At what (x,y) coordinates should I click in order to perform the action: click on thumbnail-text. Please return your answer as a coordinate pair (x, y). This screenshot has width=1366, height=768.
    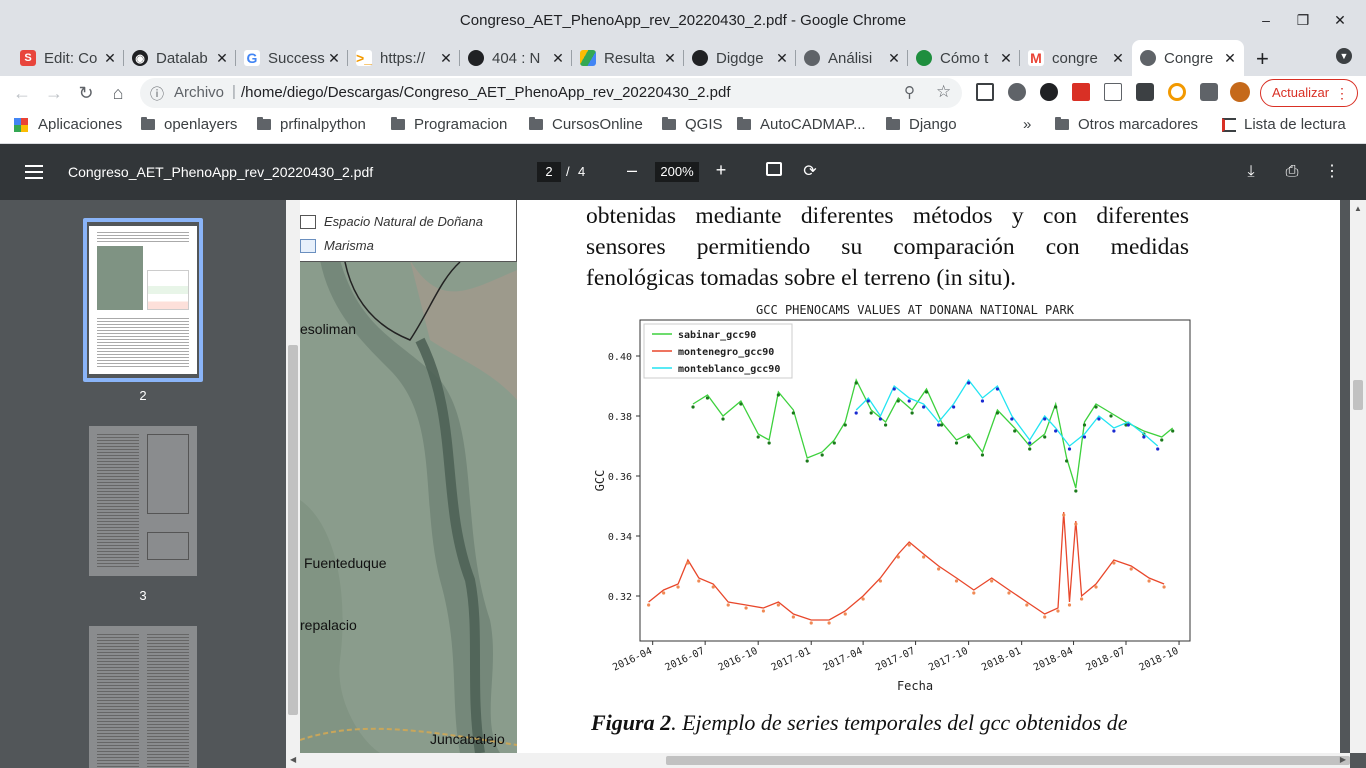
    Looking at the image, I should click on (143, 343).